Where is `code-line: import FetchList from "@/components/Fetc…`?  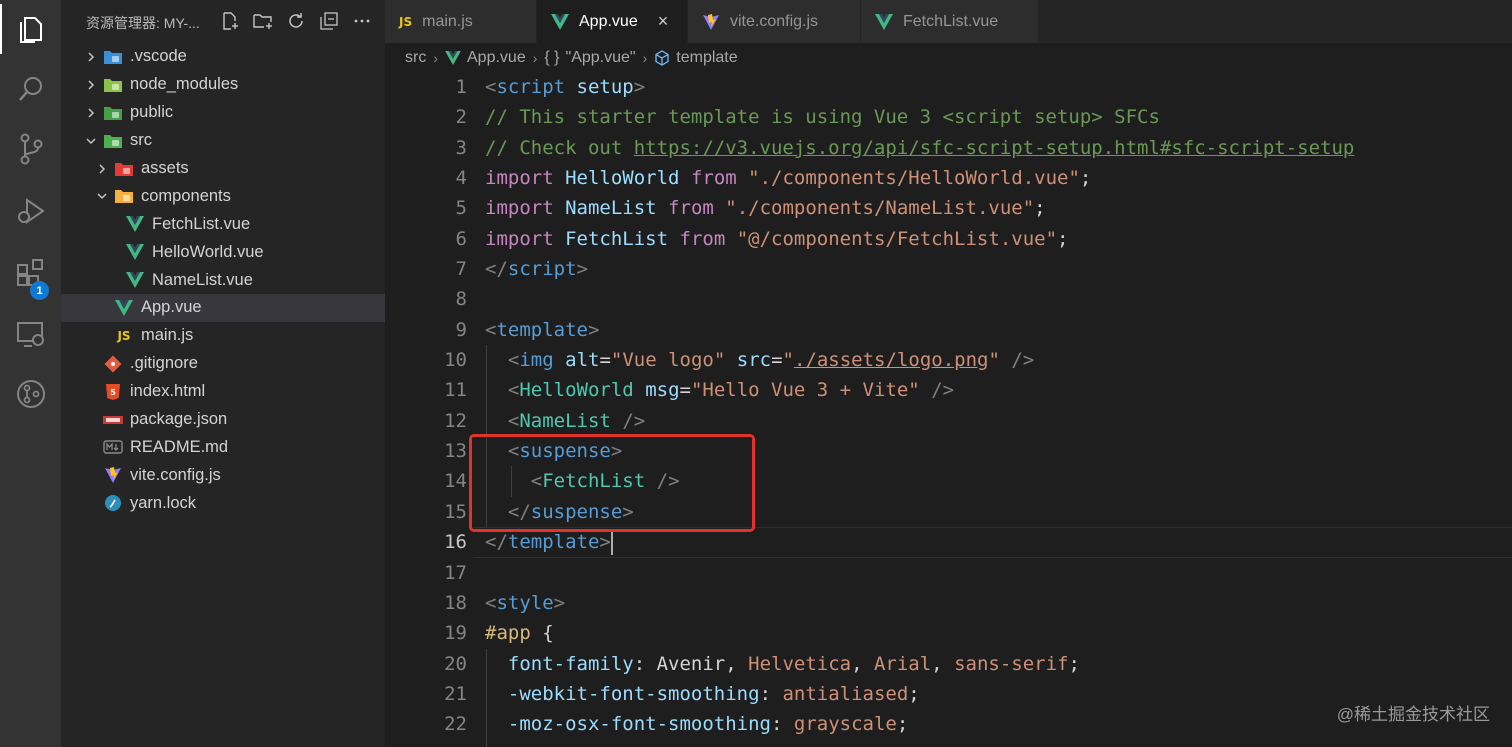 code-line: import FetchList from "@/components/Fetc… is located at coordinates (995, 239).